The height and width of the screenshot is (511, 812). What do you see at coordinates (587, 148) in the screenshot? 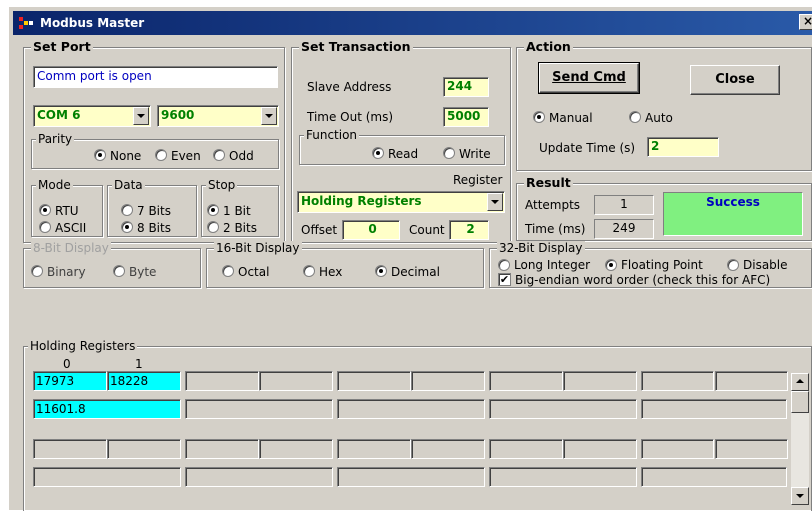
I see `update-time-label: Update Time (s)` at bounding box center [587, 148].